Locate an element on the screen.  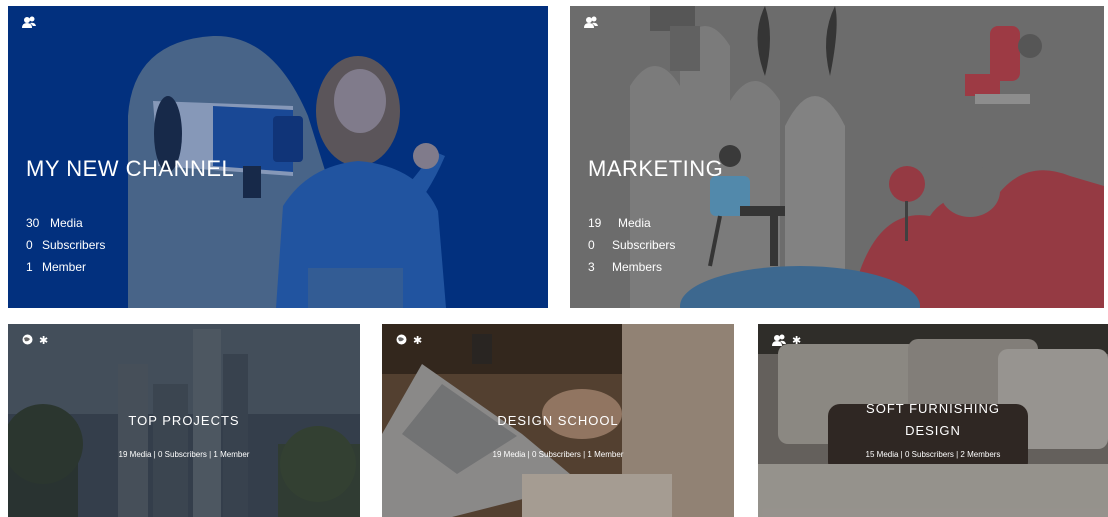
channel-title: MARKETING is located at coordinates (655, 169).